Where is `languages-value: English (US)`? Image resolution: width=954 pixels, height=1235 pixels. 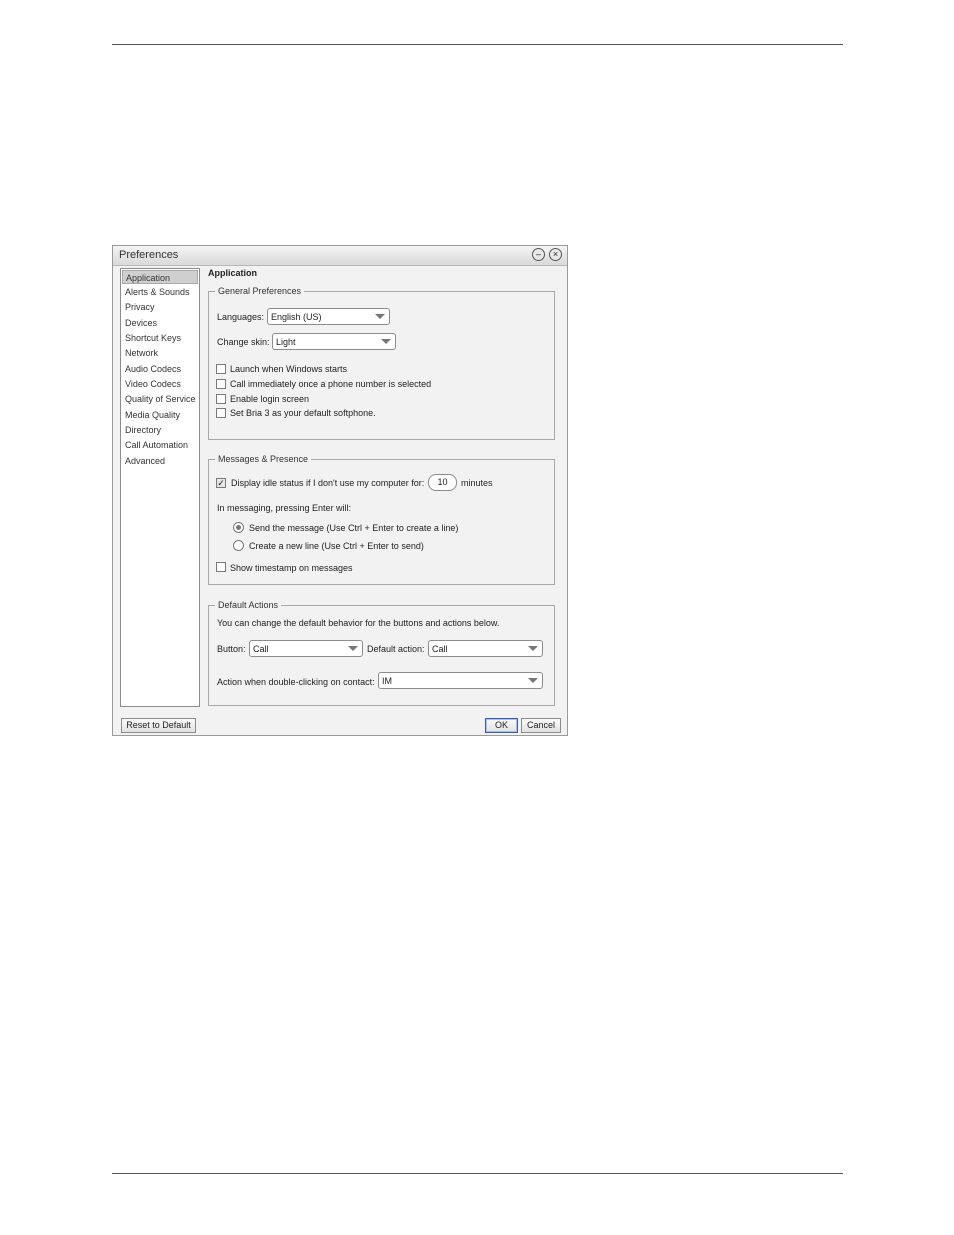 languages-value: English (US) is located at coordinates (296, 317).